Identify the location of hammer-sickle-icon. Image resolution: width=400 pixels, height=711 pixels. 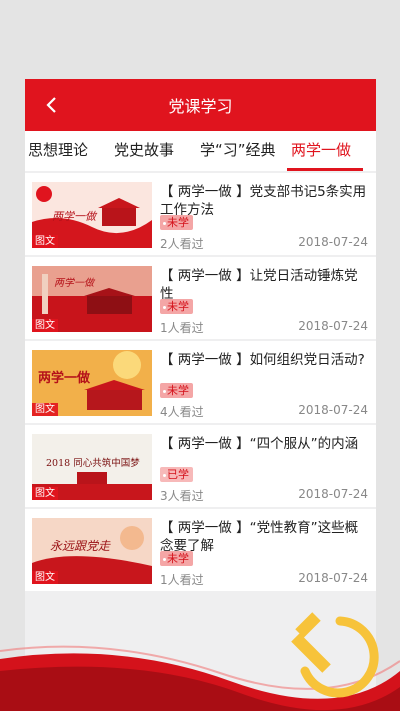
(335, 655).